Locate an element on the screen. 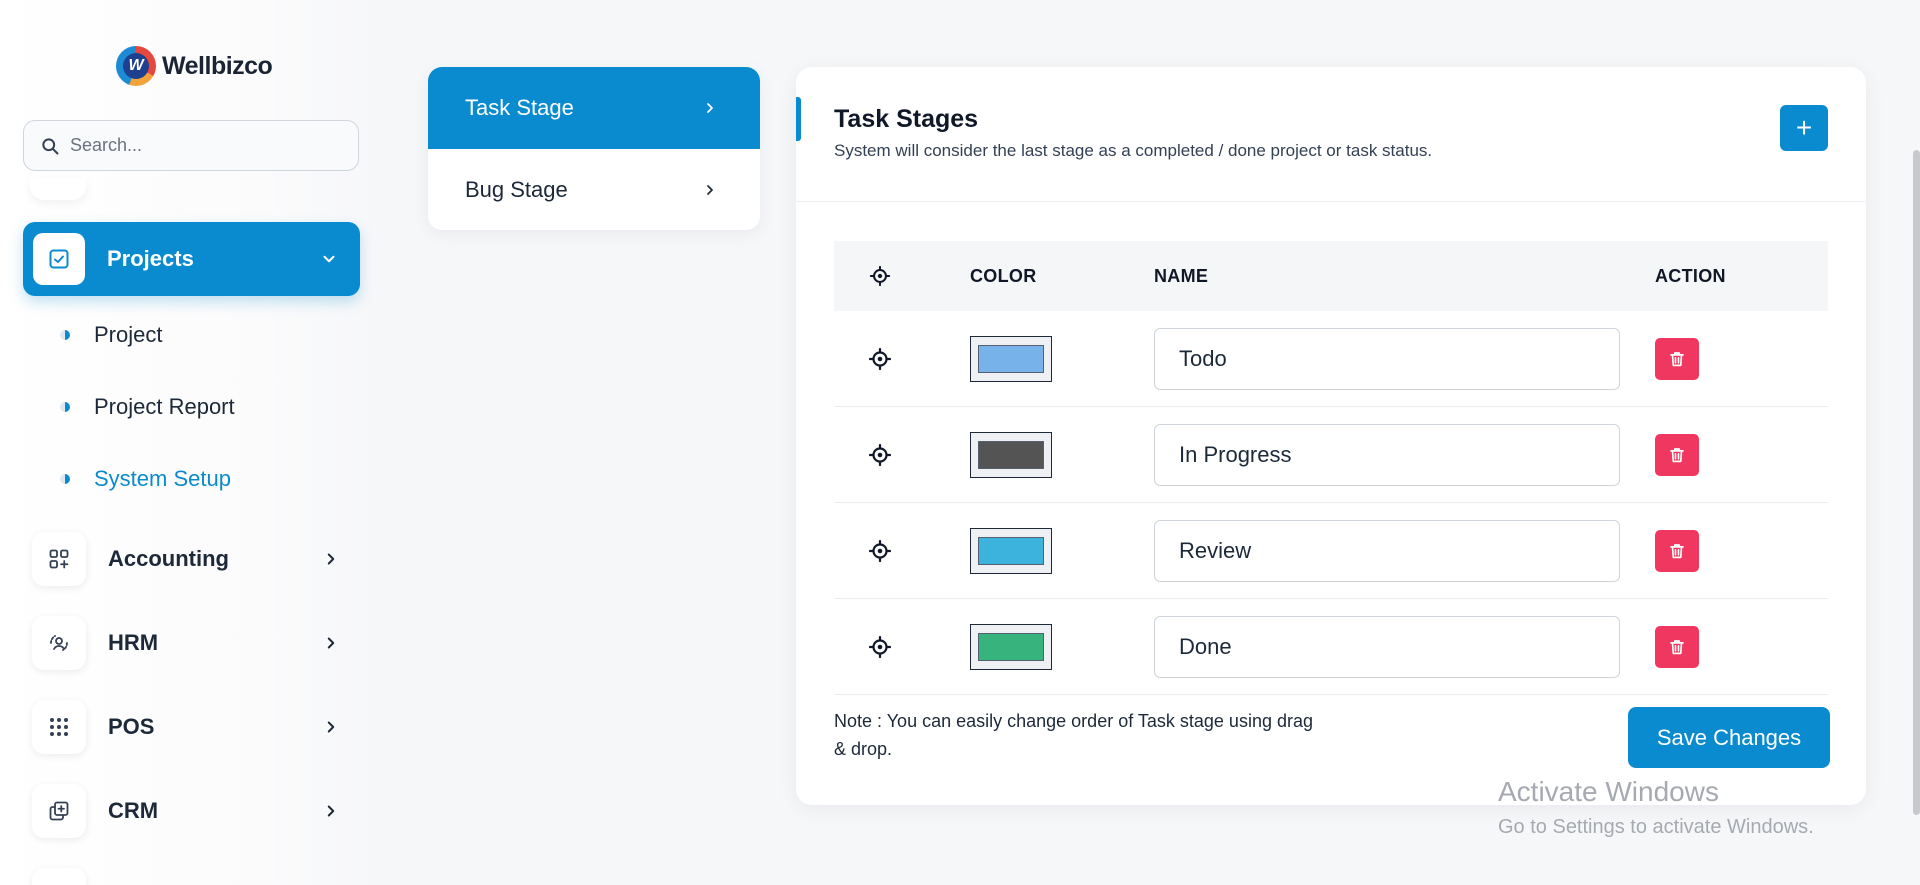 This screenshot has height=885, width=1920. sidebar-search is located at coordinates (191, 145).